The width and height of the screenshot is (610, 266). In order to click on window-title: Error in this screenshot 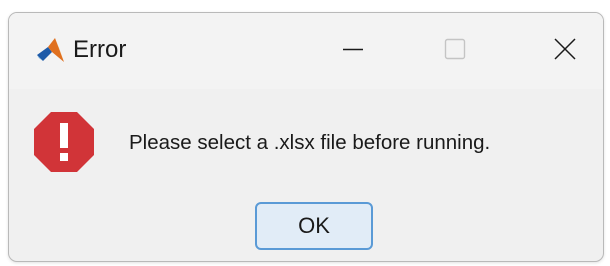, I will do `click(100, 49)`.